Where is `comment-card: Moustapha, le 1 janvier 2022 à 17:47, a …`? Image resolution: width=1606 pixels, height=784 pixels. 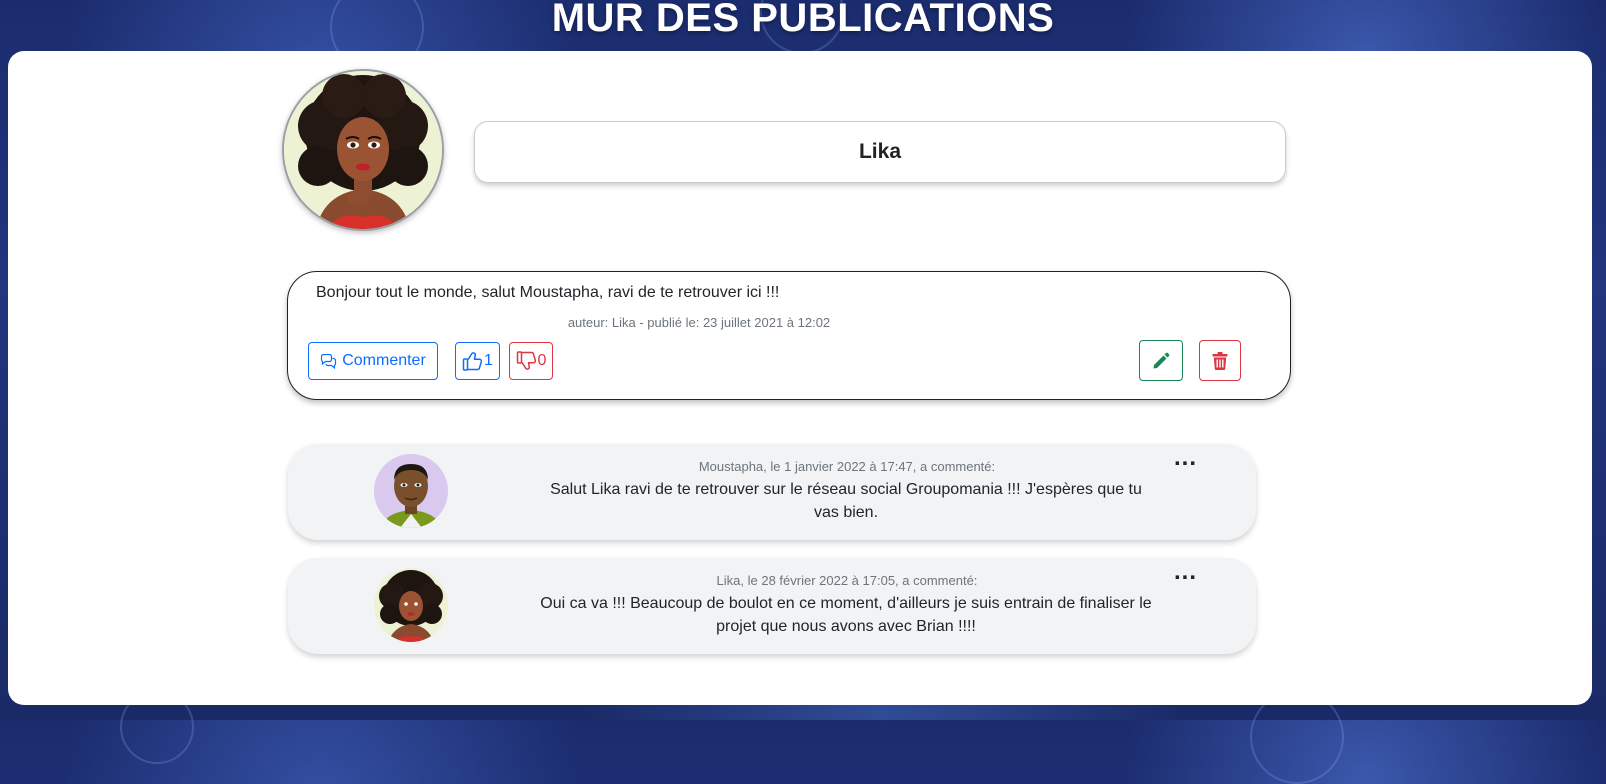 comment-card: Moustapha, le 1 janvier 2022 à 17:47, a … is located at coordinates (772, 492).